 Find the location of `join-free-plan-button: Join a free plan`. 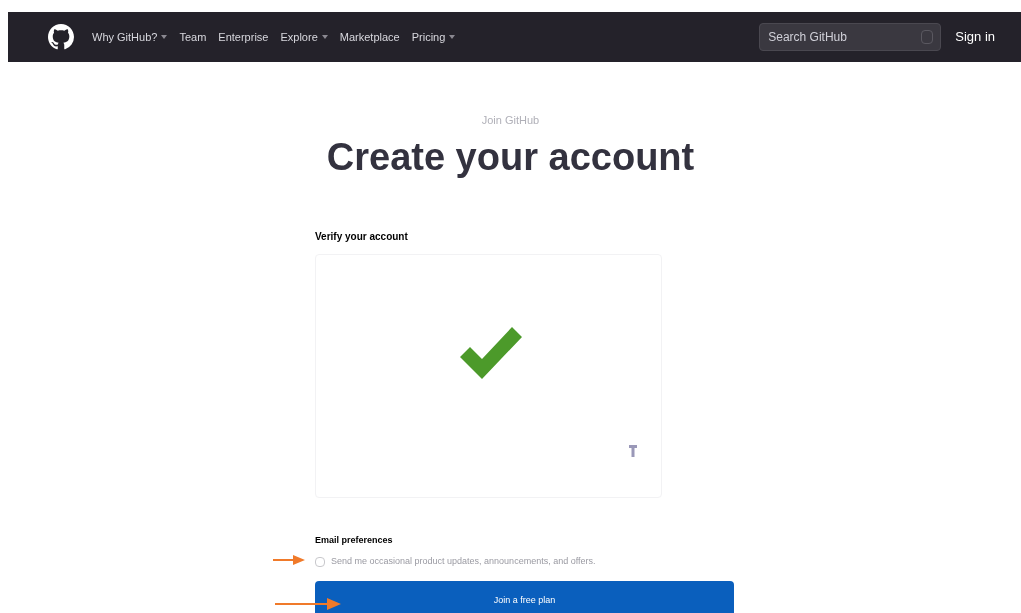

join-free-plan-button: Join a free plan is located at coordinates (524, 596).